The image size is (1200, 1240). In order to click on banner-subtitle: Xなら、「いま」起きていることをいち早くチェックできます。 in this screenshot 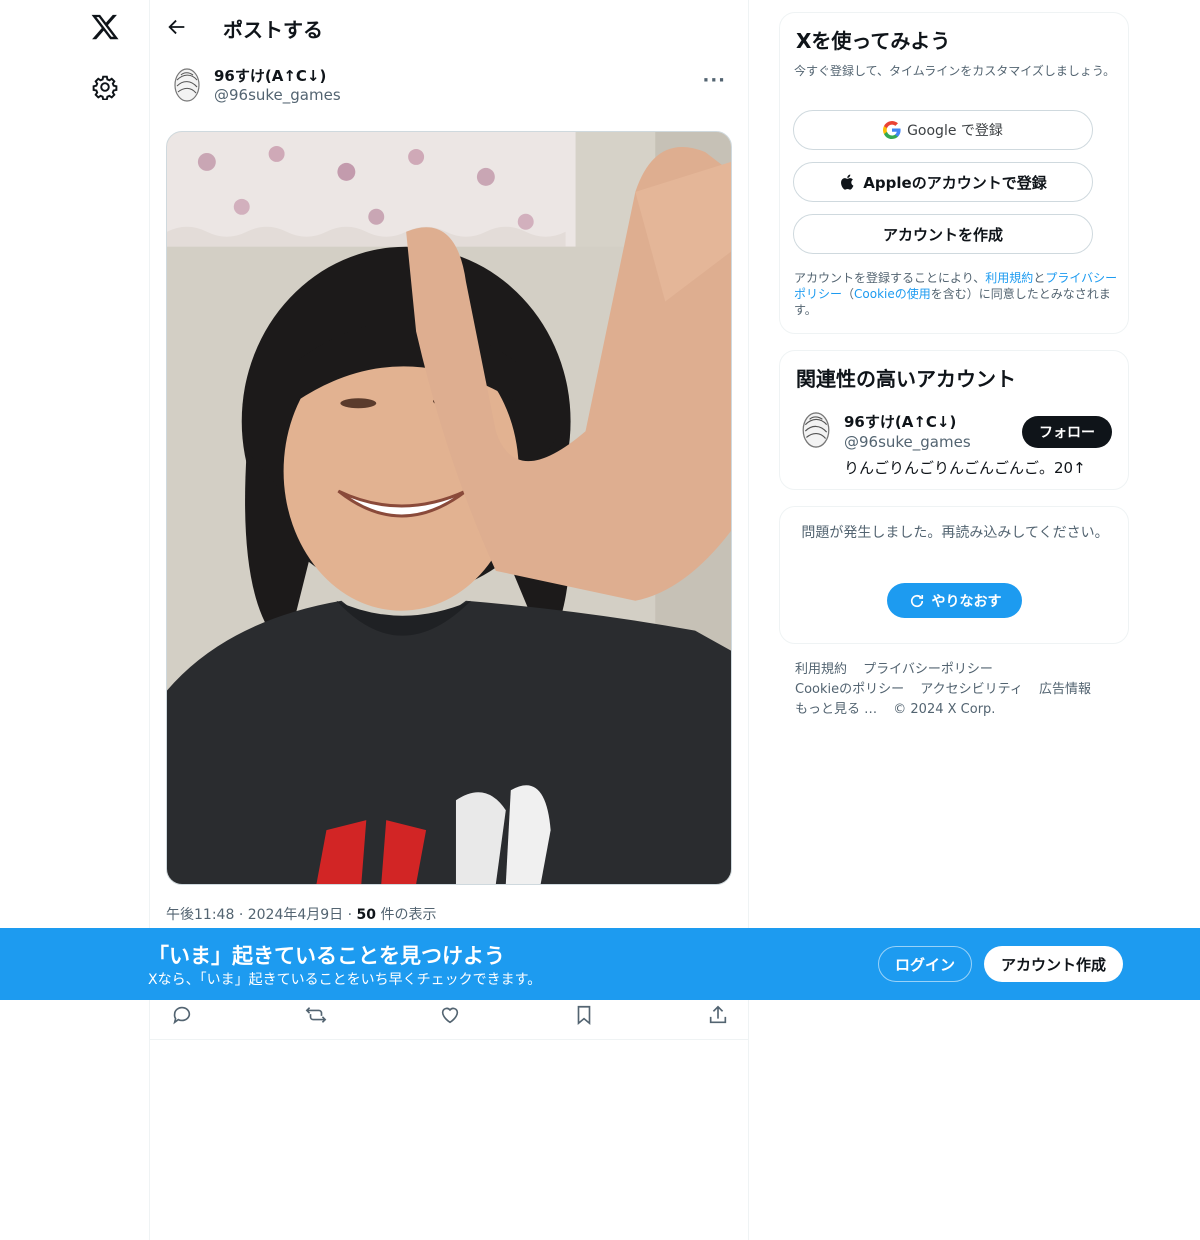, I will do `click(345, 980)`.